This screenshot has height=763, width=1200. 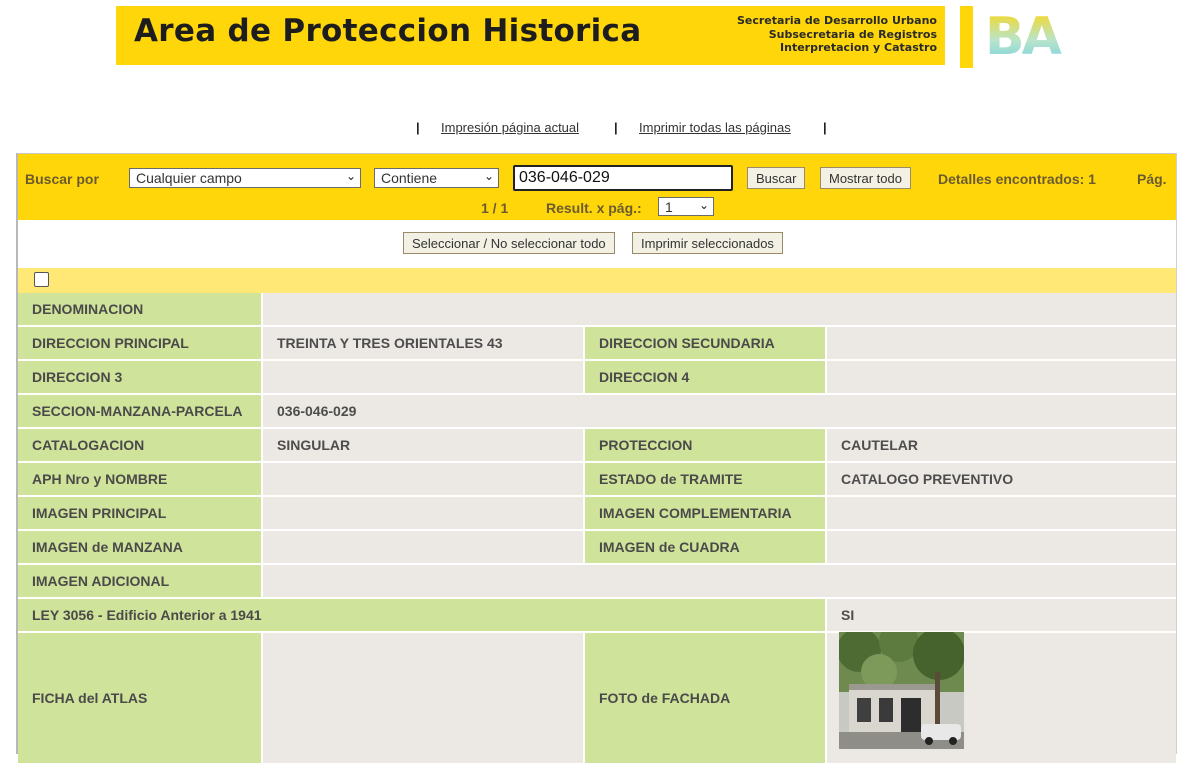 What do you see at coordinates (409, 178) in the screenshot?
I see `operator-select-value: Contiene` at bounding box center [409, 178].